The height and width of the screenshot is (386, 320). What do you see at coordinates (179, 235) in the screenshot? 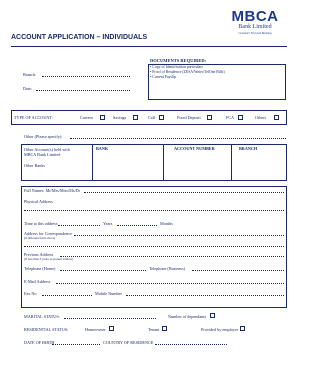
I see `correspondence-field` at bounding box center [179, 235].